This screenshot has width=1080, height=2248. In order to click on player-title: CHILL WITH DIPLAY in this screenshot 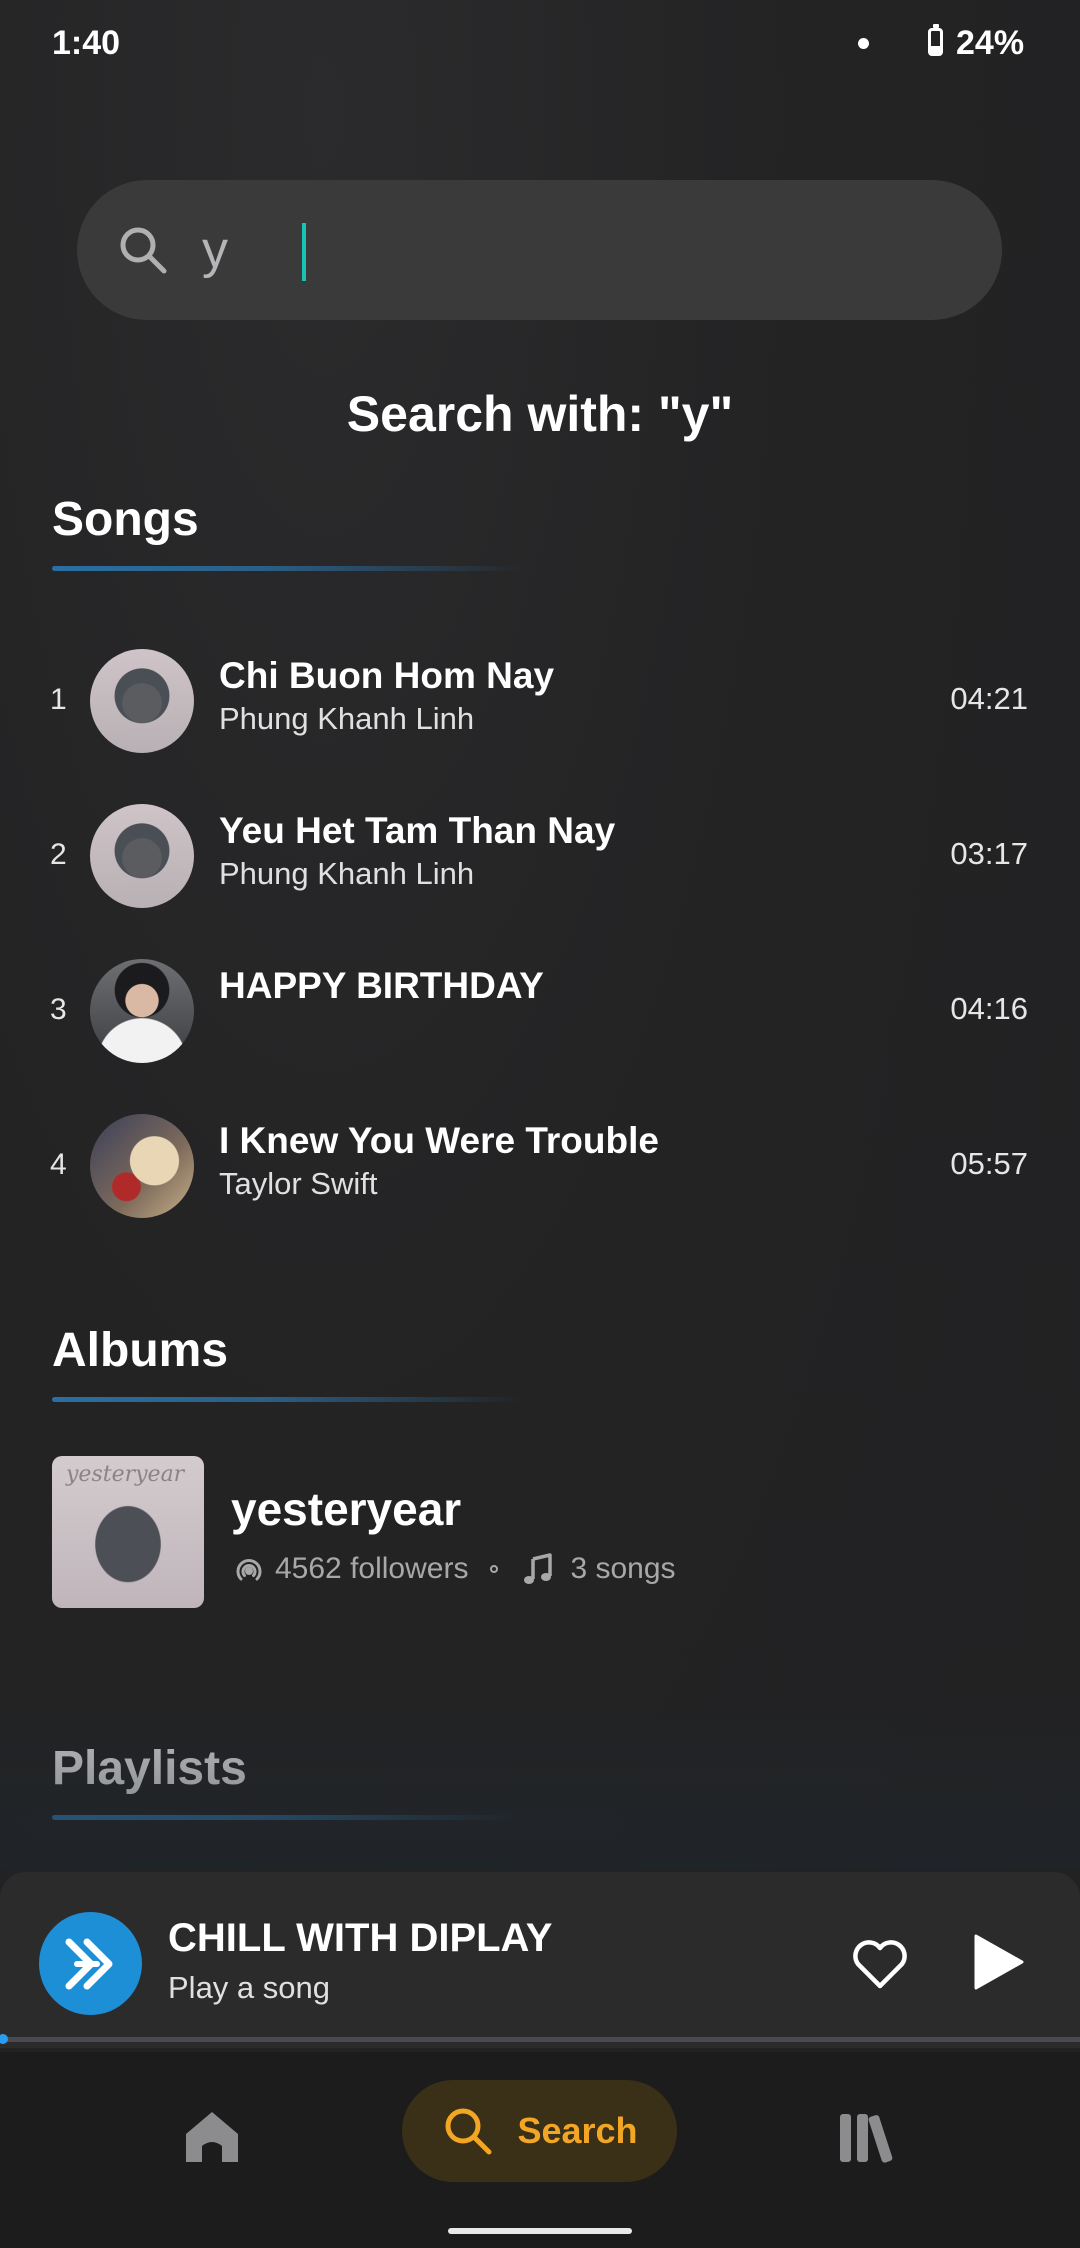, I will do `click(360, 1938)`.